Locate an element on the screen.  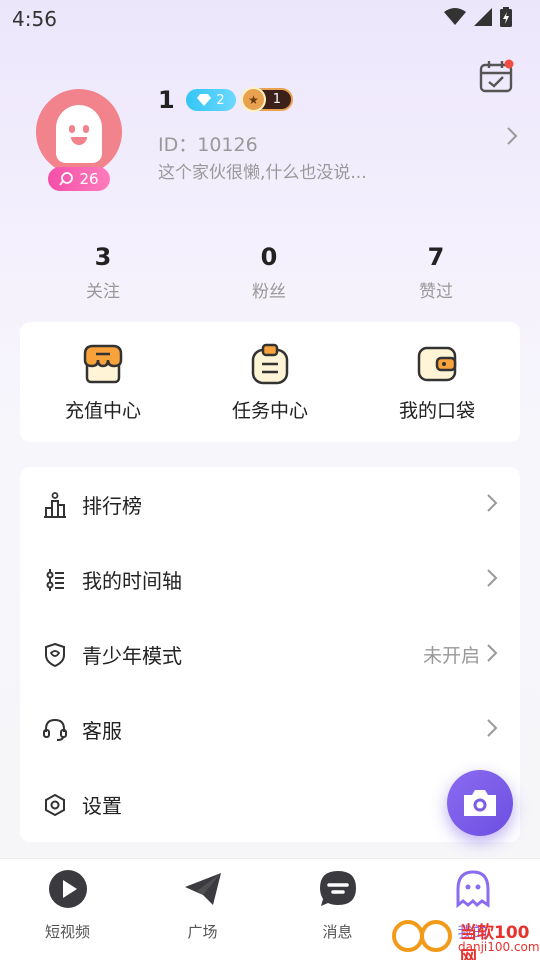
vip-level-value: 2 is located at coordinates (220, 100).